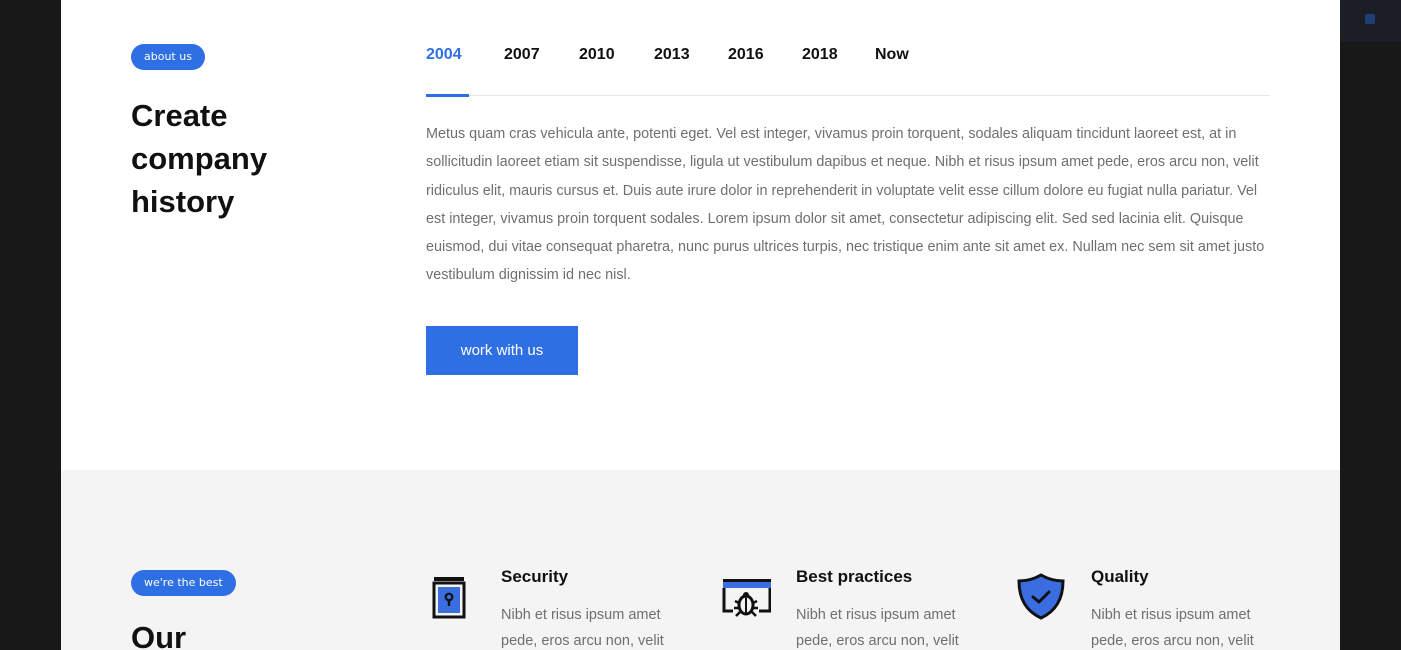 The height and width of the screenshot is (650, 1401). What do you see at coordinates (449, 598) in the screenshot?
I see `lock-book-icon` at bounding box center [449, 598].